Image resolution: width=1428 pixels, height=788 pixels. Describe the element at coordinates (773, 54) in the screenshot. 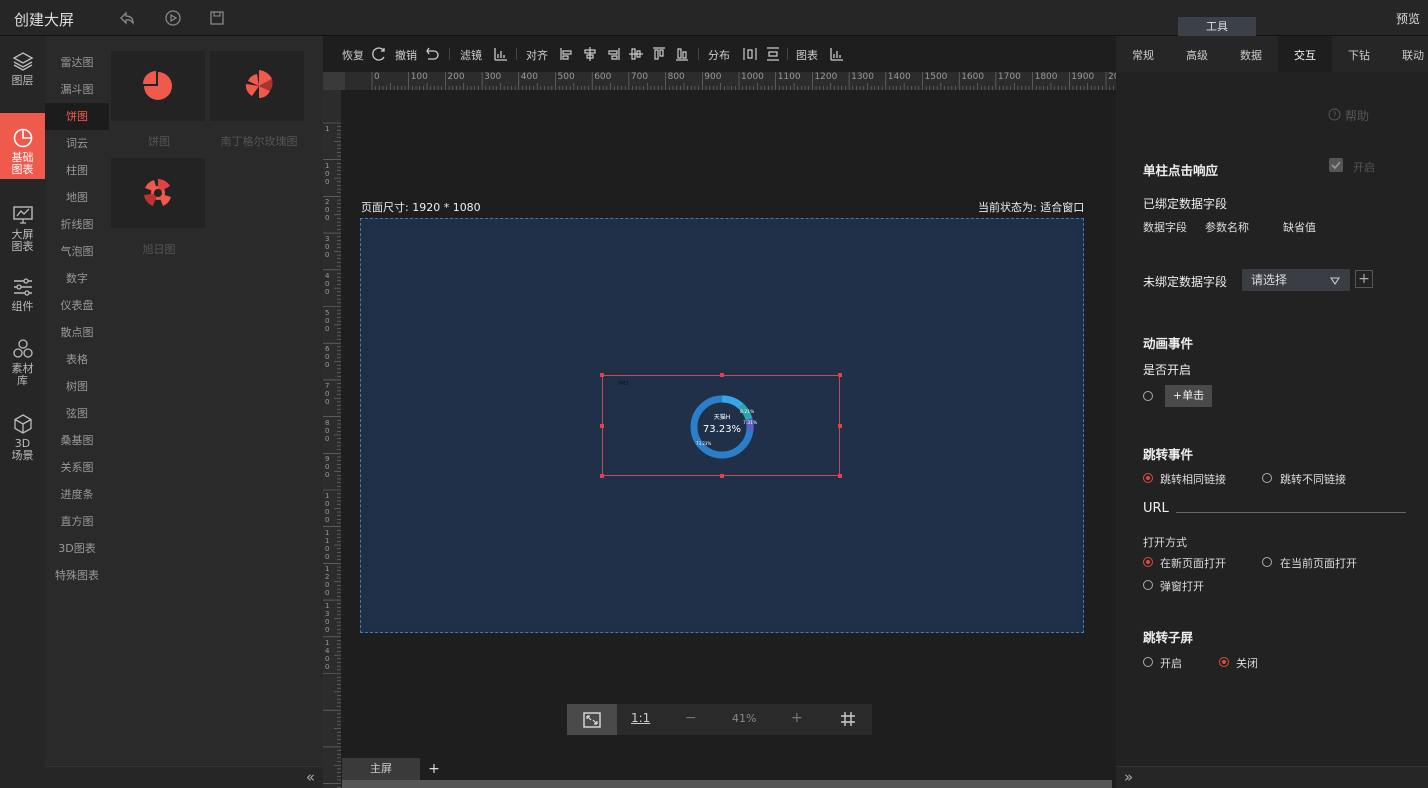

I see `distribute-v-icon` at that location.